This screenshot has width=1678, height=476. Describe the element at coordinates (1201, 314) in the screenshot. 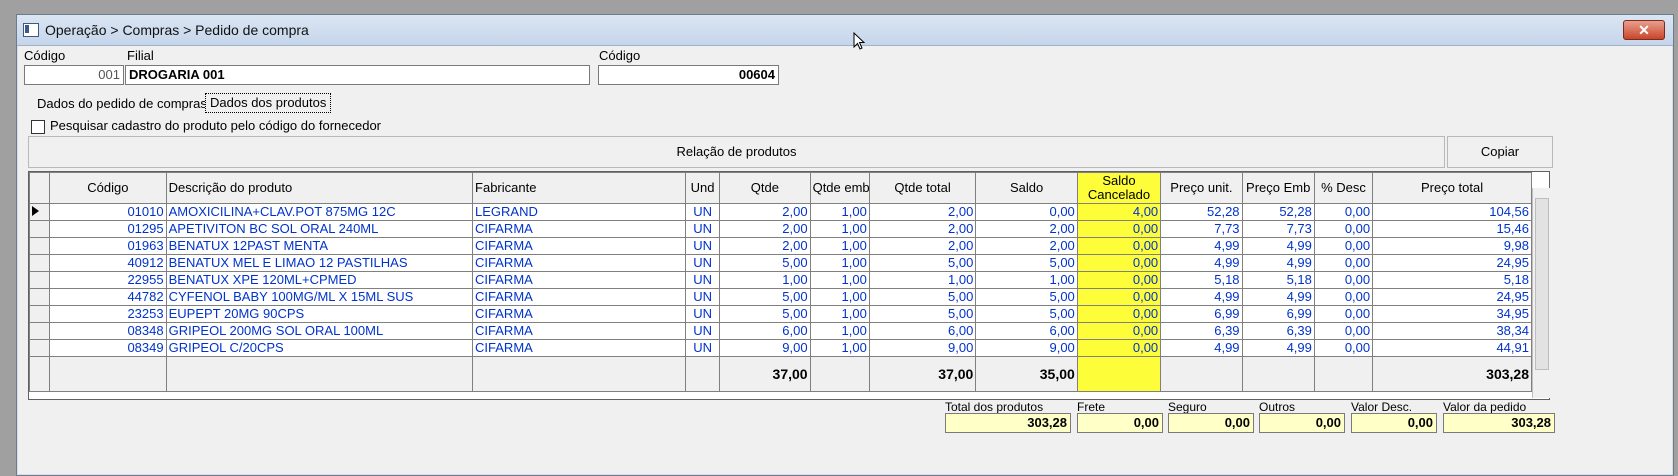

I see `cell-preco-unit: 6,99` at that location.